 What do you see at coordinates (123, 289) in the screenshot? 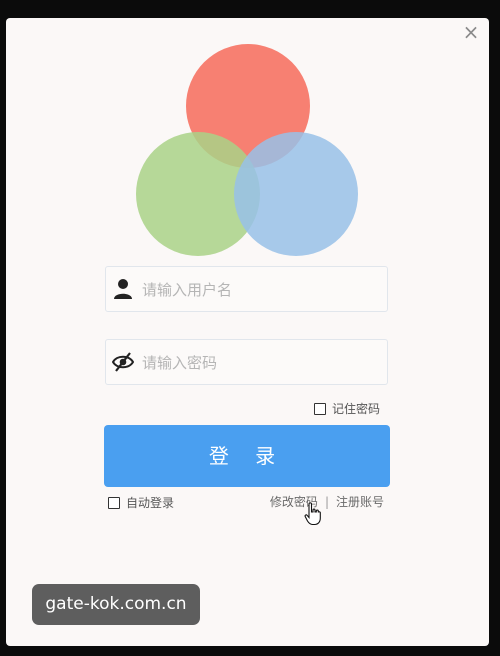
I see `user-icon` at bounding box center [123, 289].